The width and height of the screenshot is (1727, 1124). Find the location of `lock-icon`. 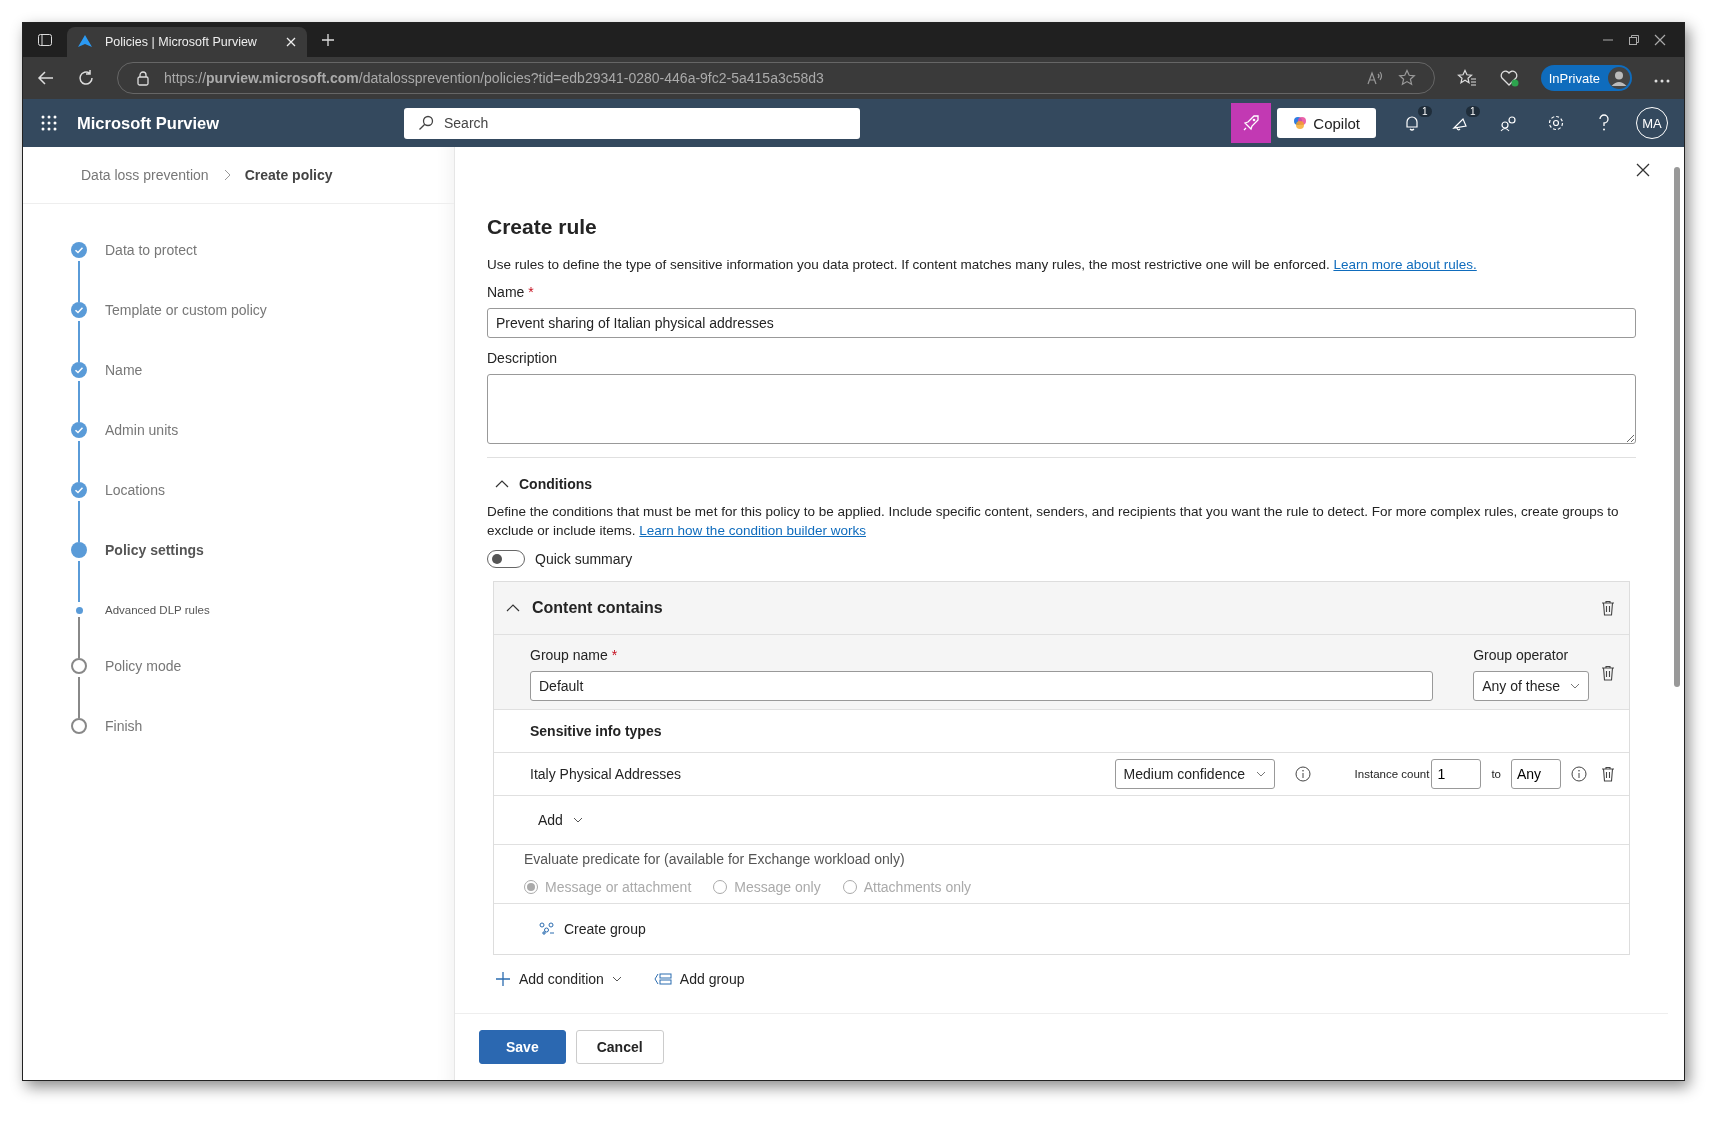

lock-icon is located at coordinates (143, 78).